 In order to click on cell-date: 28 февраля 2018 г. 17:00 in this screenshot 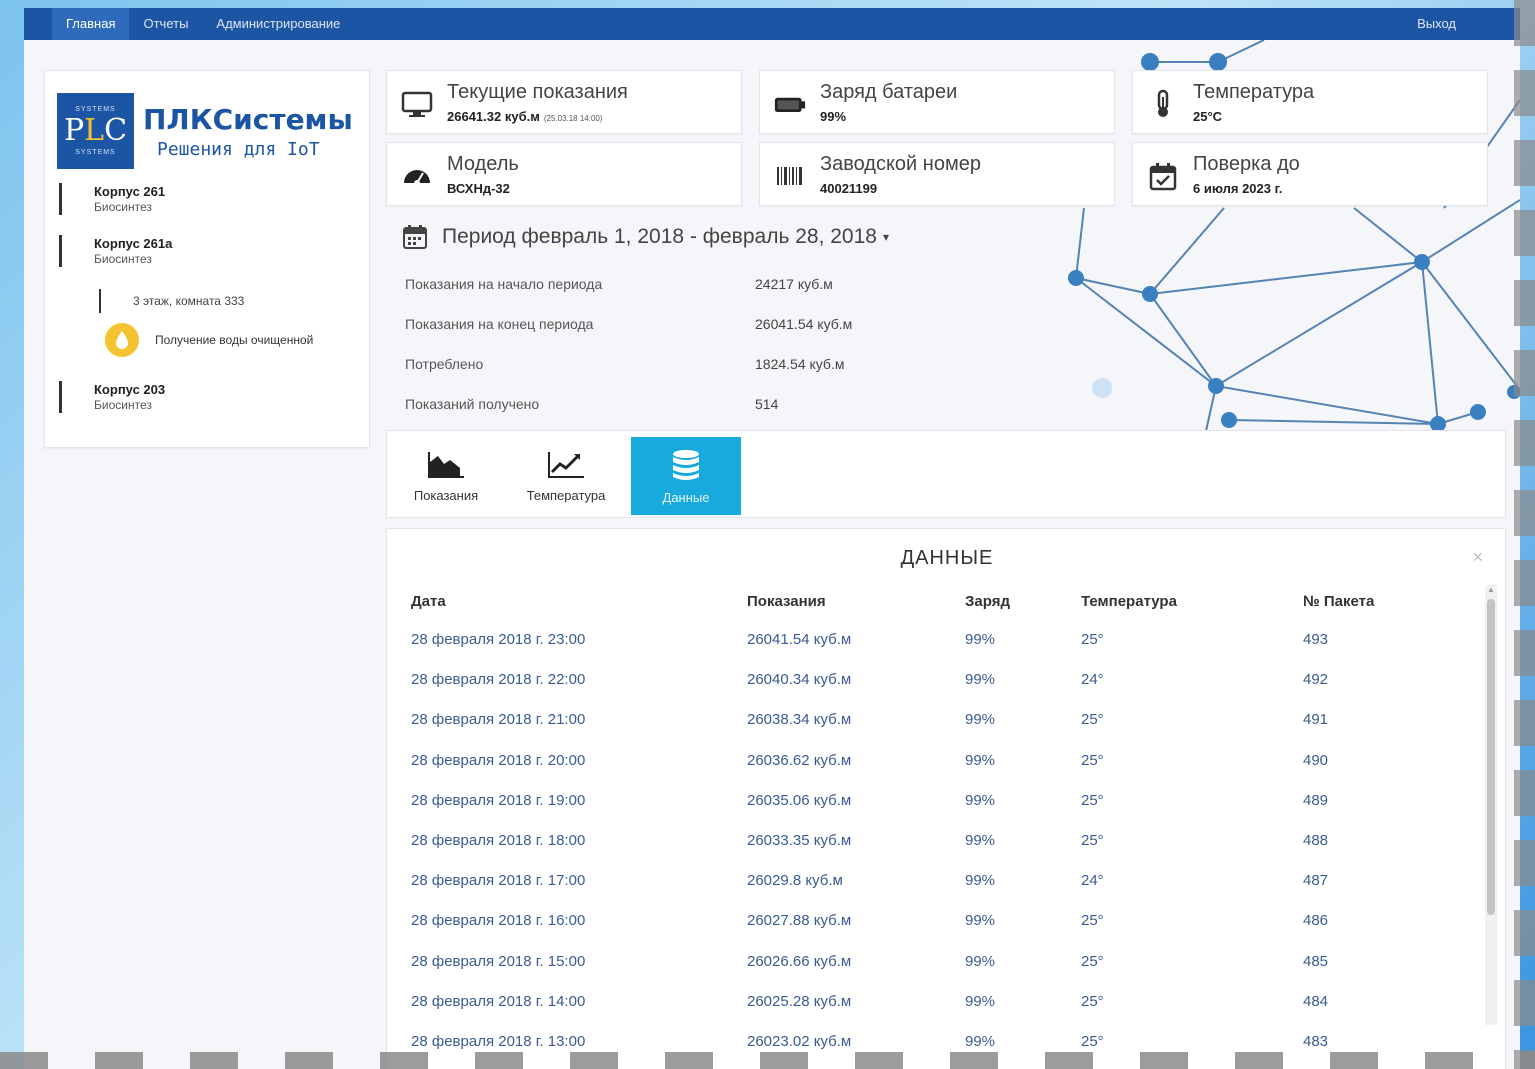, I will do `click(498, 881)`.